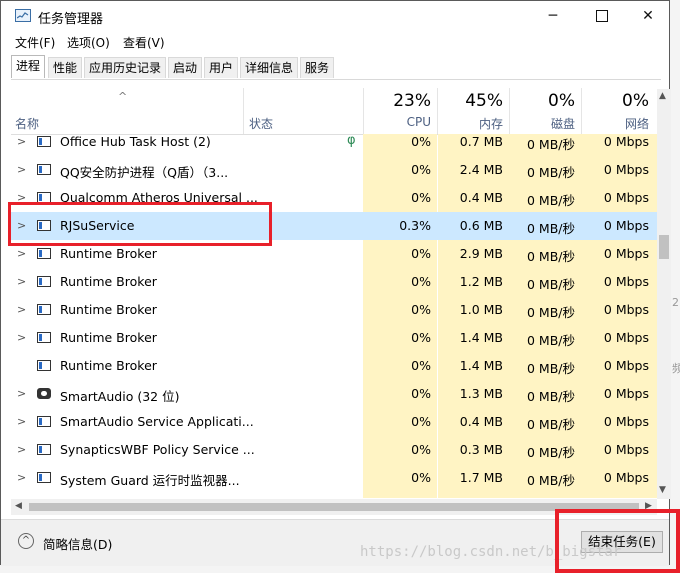 The height and width of the screenshot is (573, 680). Describe the element at coordinates (71, 19) in the screenshot. I see `window-title: 任务管理器` at that location.